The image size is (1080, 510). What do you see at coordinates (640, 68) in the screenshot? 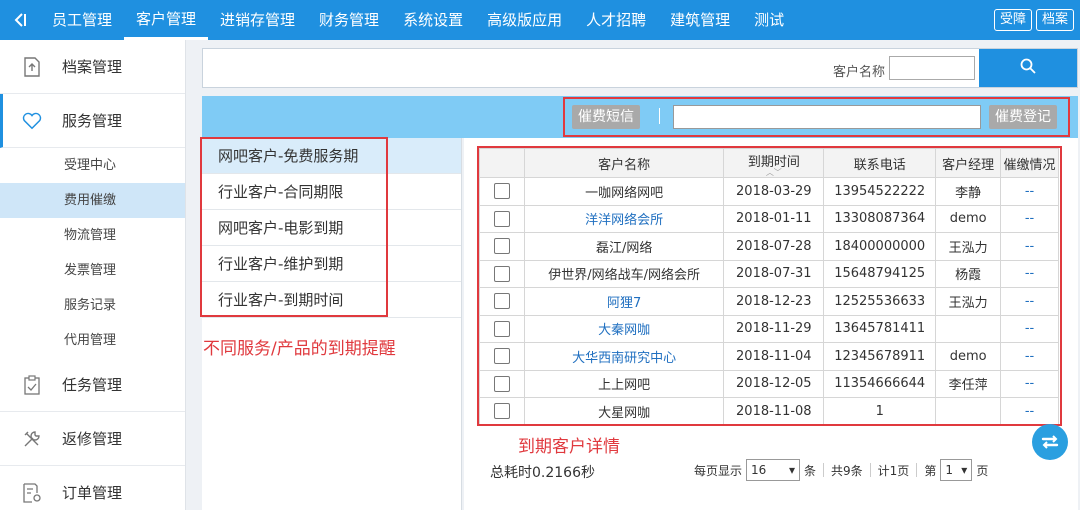
I see `search-bar: 客户名称` at bounding box center [640, 68].